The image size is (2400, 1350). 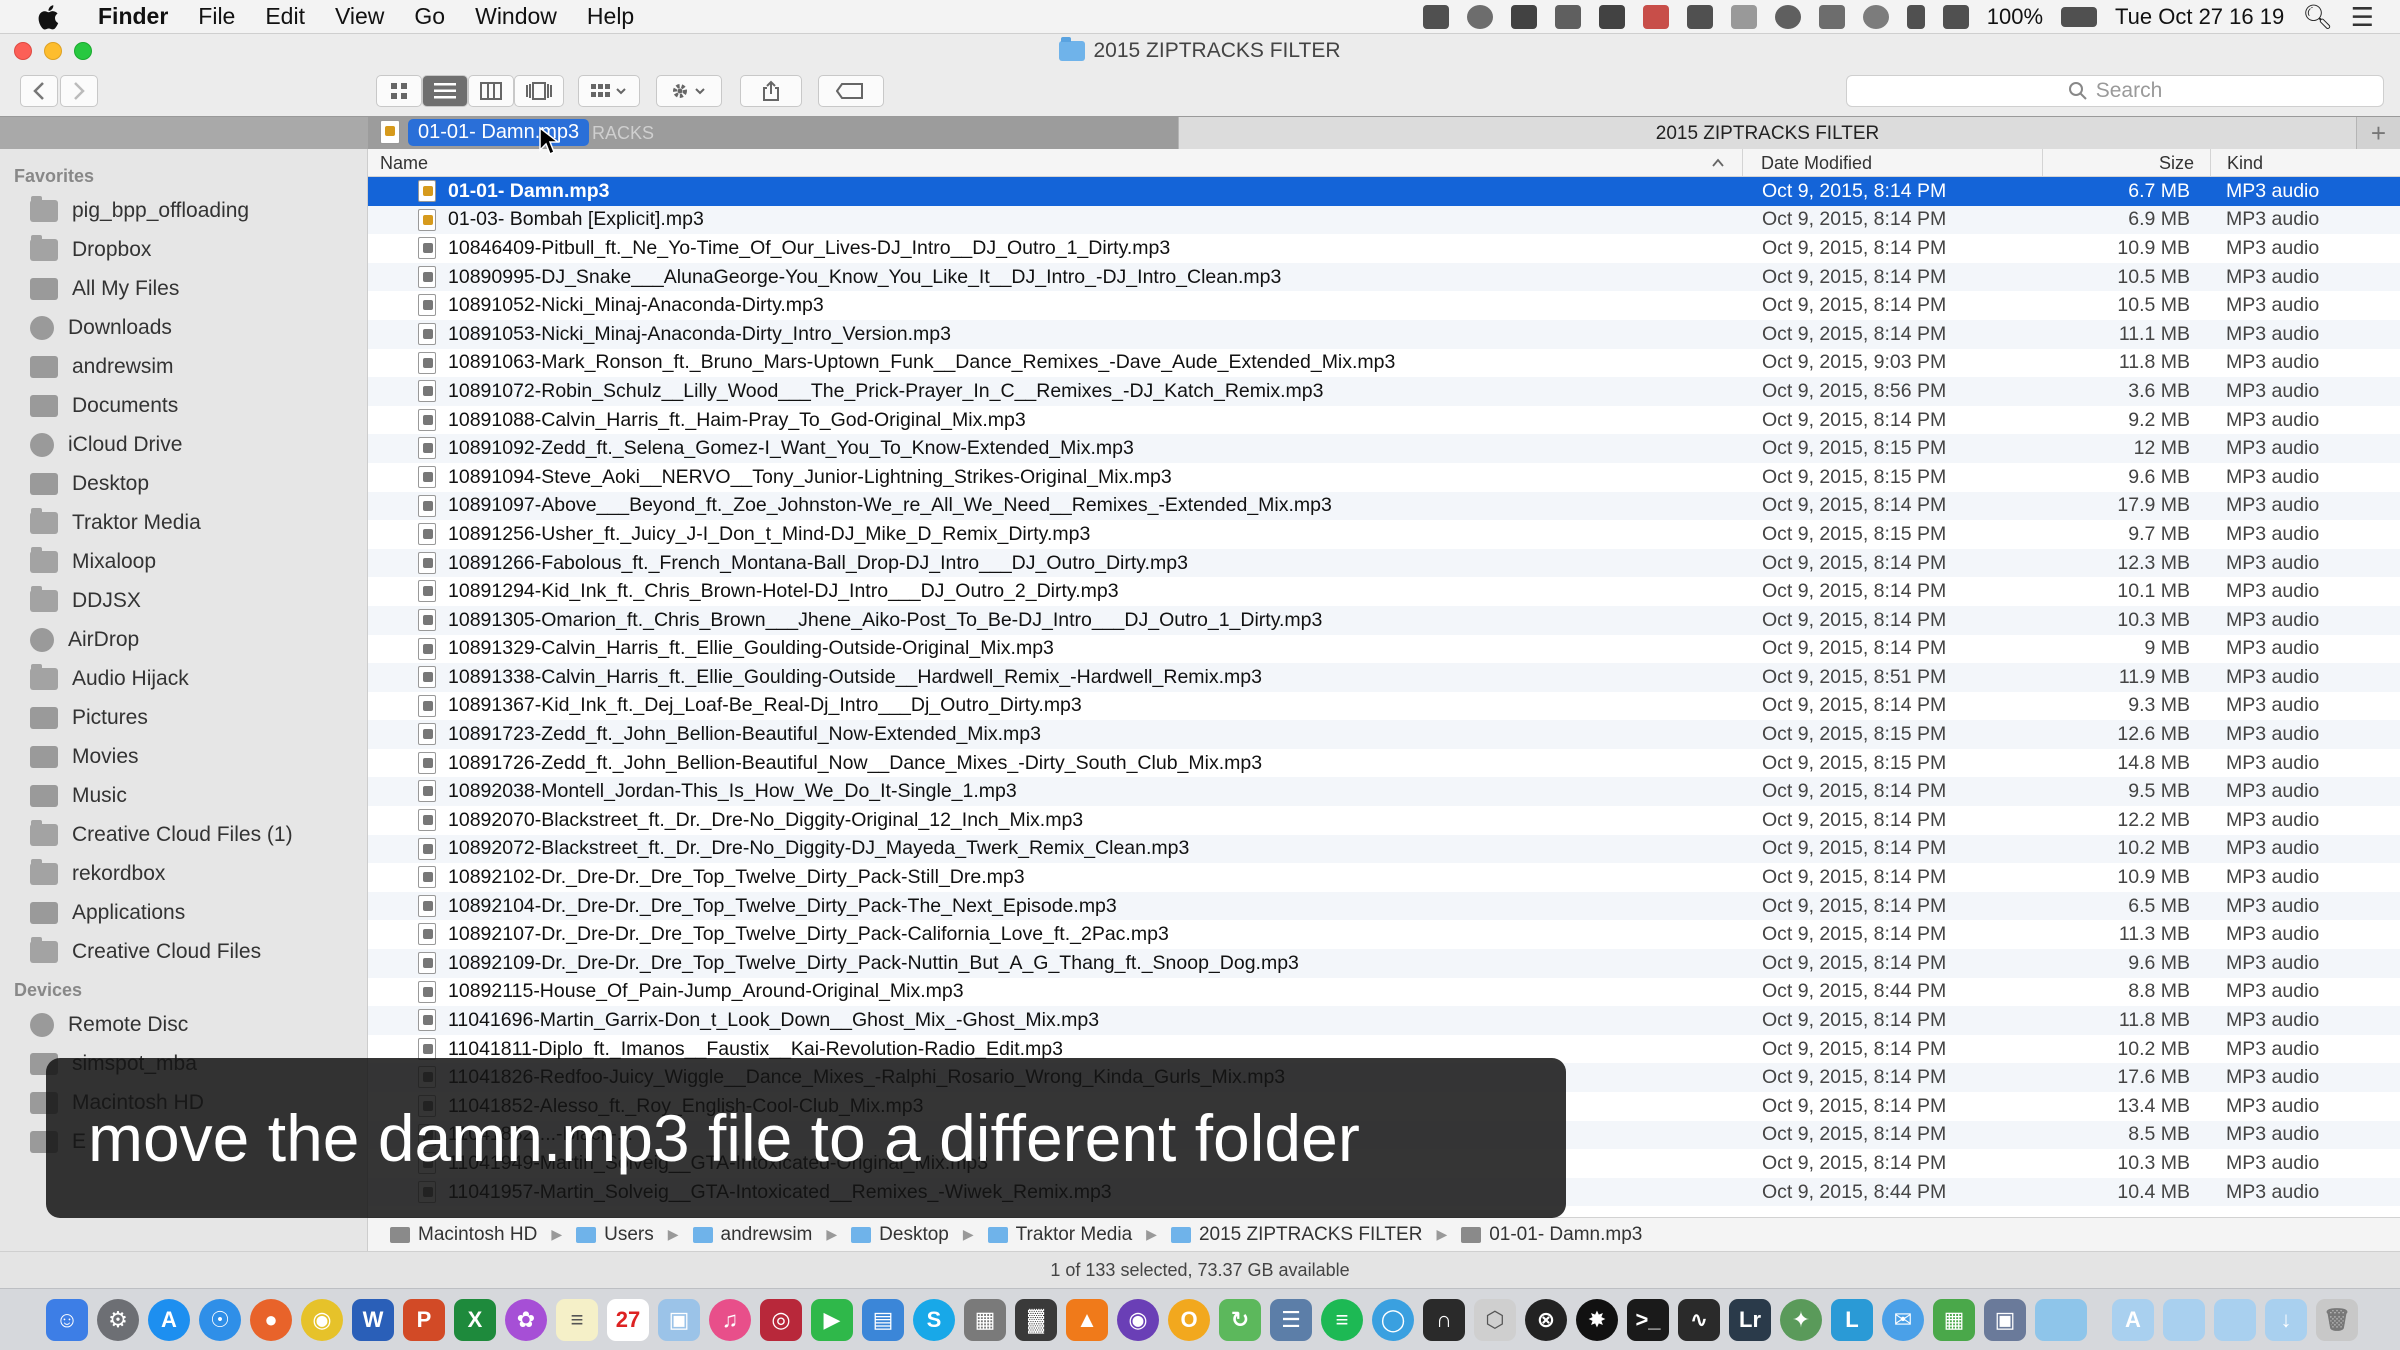 What do you see at coordinates (1852, 1319) in the screenshot?
I see `launcher-dock-icon: L` at bounding box center [1852, 1319].